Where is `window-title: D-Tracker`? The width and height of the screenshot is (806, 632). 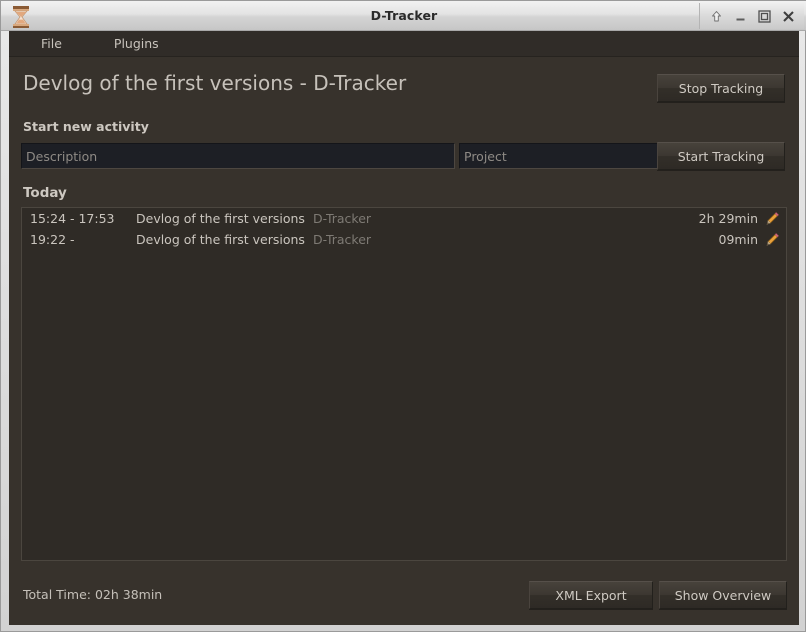 window-title: D-Tracker is located at coordinates (404, 15).